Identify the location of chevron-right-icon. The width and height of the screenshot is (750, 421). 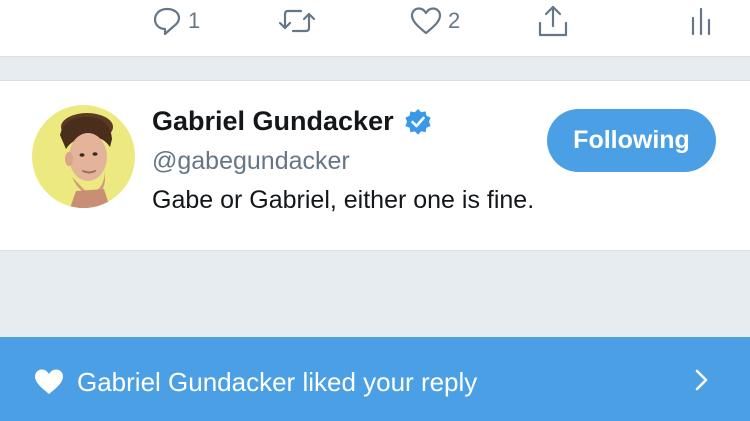
(701, 380).